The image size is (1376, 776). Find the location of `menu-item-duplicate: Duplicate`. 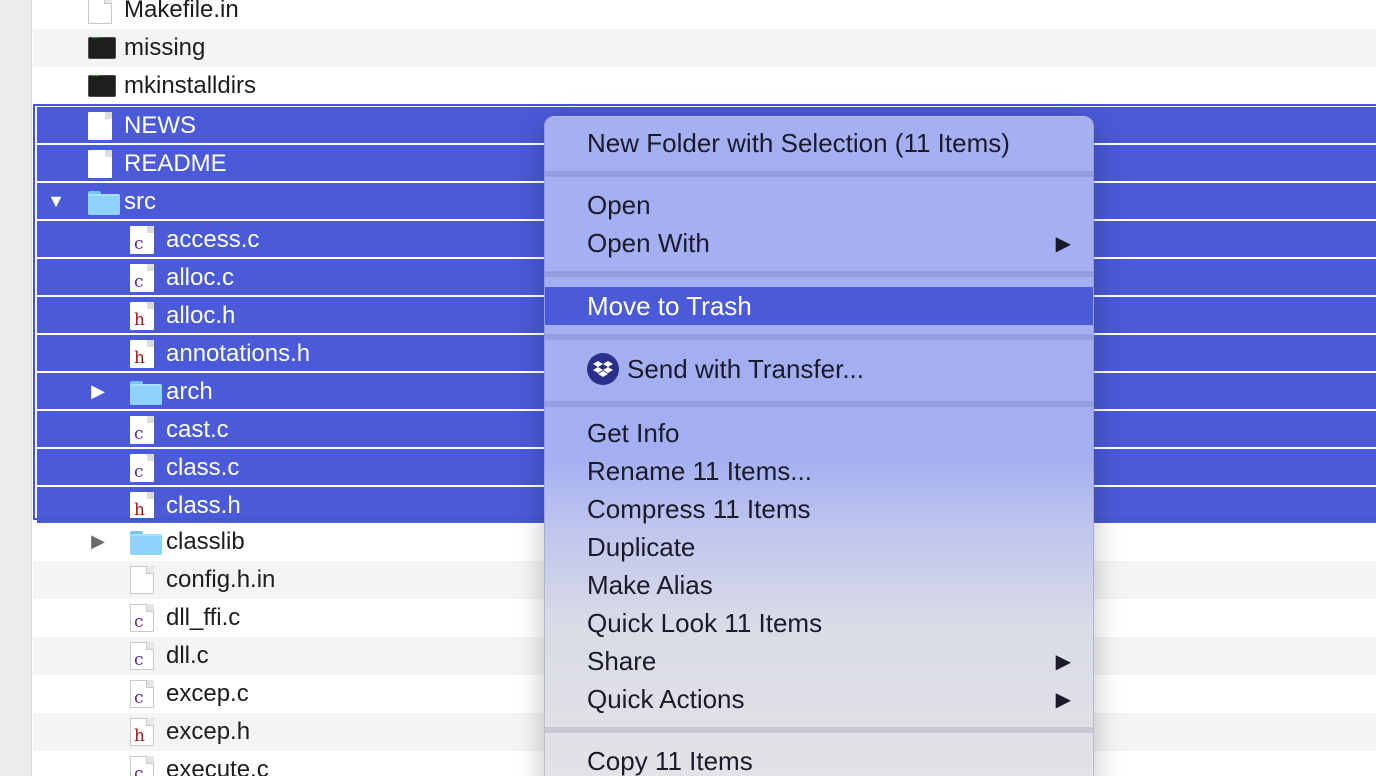

menu-item-duplicate: Duplicate is located at coordinates (819, 547).